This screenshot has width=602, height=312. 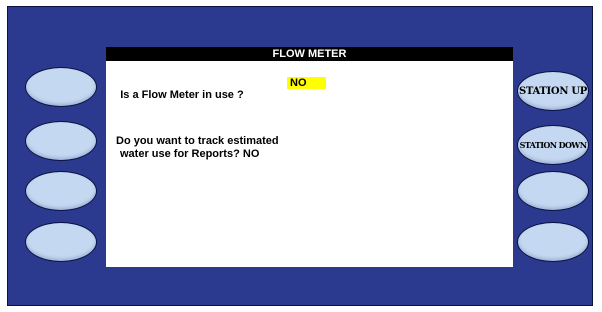 I want to click on track-usage-question-line2: water use for Reports? NO, so click(x=189, y=154).